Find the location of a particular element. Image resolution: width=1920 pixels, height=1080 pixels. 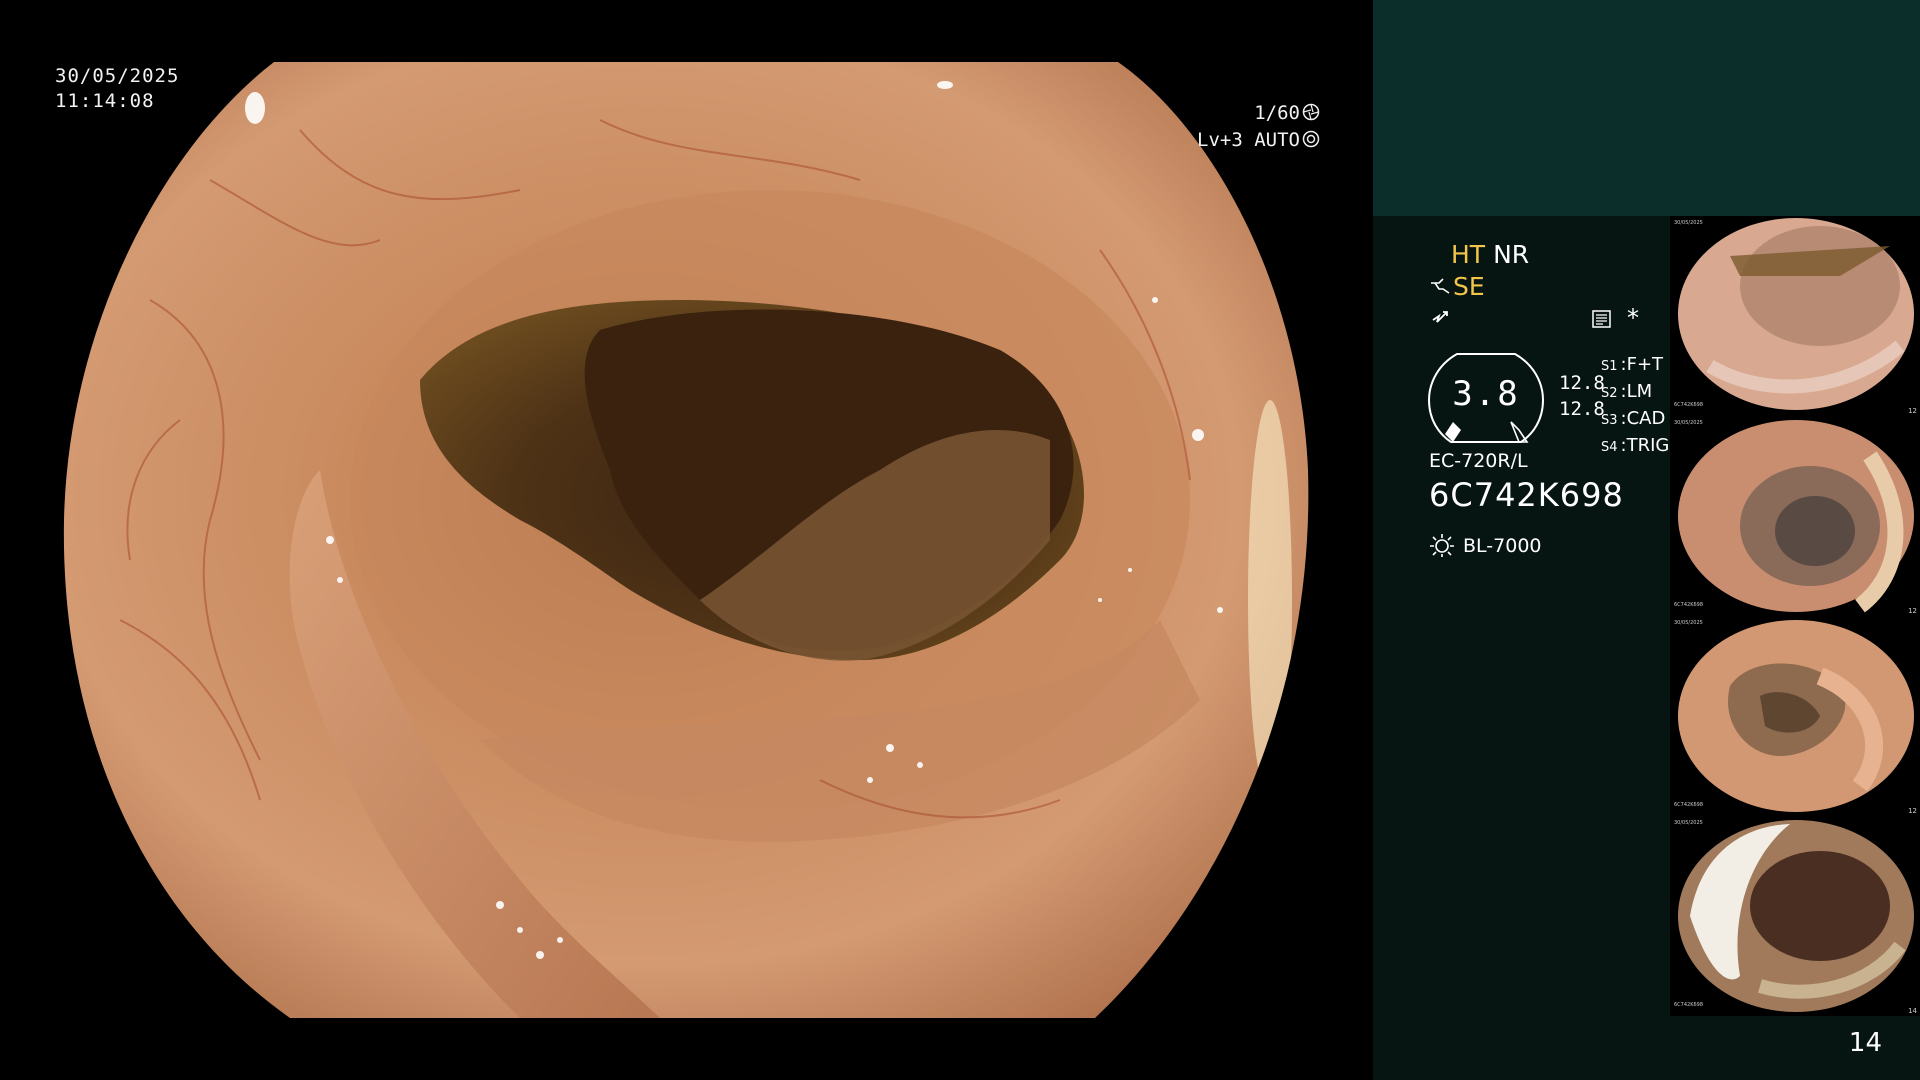

thumbnail-2: 30/05/2025 6C742K698 12 is located at coordinates (1795, 516).